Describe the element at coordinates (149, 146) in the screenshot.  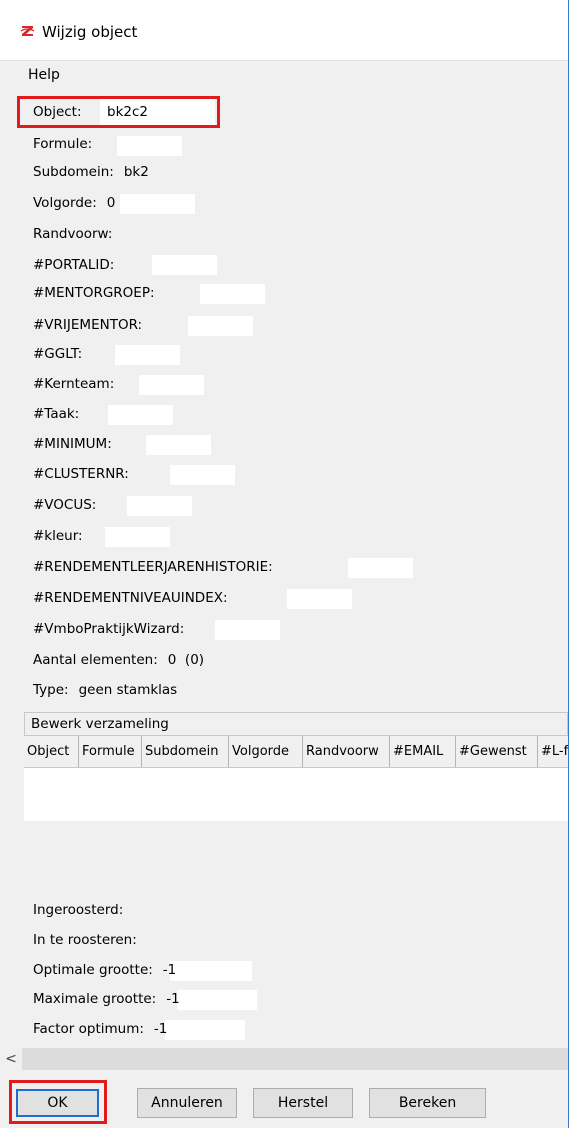
I see `formule-input` at that location.